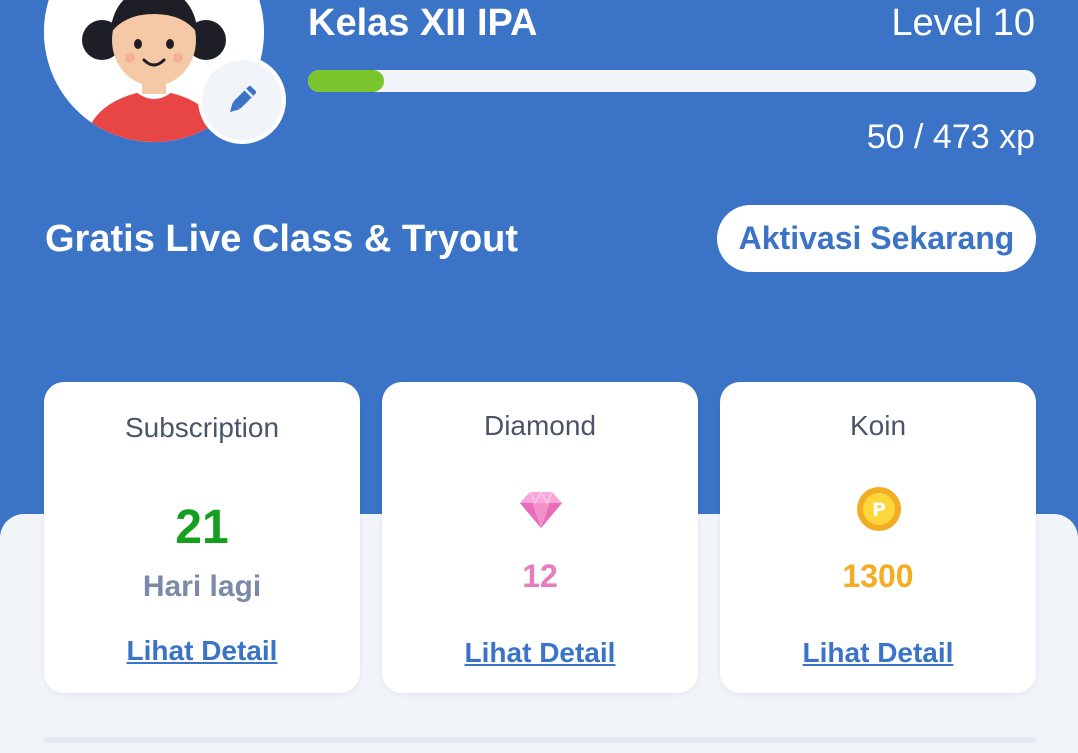  I want to click on diamond-detail-link: Lihat Detail, so click(540, 653).